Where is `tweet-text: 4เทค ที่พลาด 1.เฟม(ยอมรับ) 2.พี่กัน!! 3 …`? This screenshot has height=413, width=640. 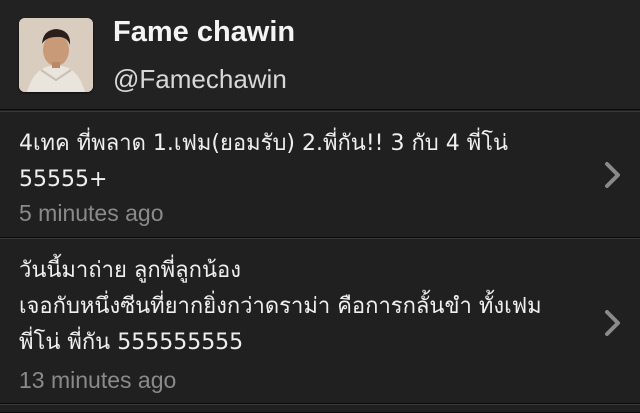
tweet-text: 4เทค ที่พลาด 1.เฟม(ยอมรับ) 2.พี่กัน!! 3 … is located at coordinates (264, 161).